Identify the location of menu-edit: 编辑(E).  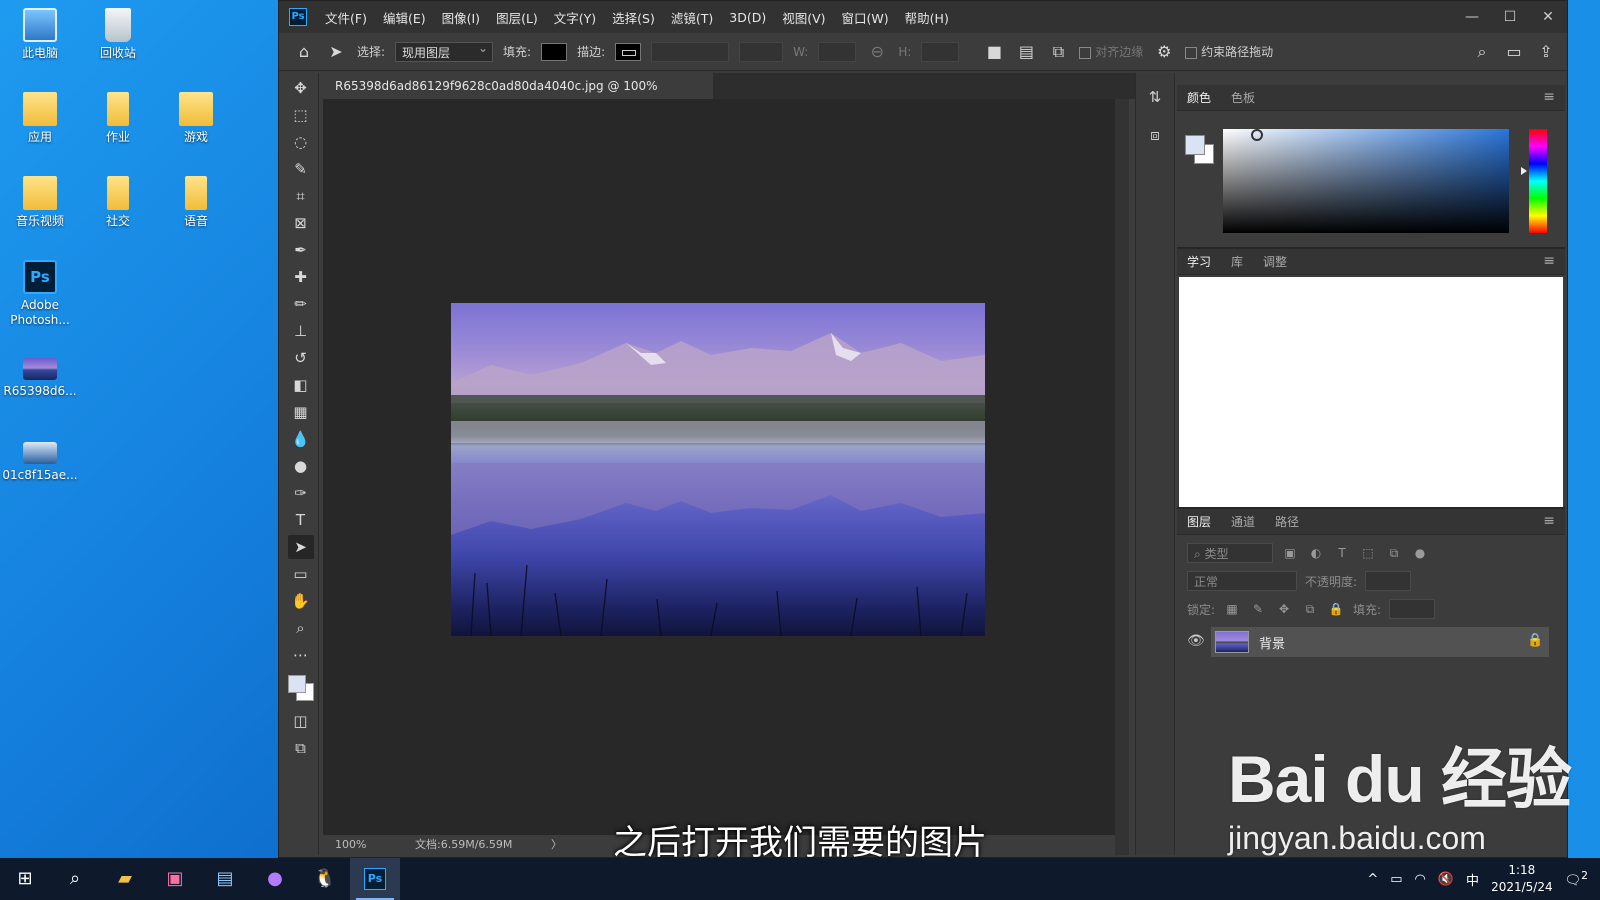
(404, 17).